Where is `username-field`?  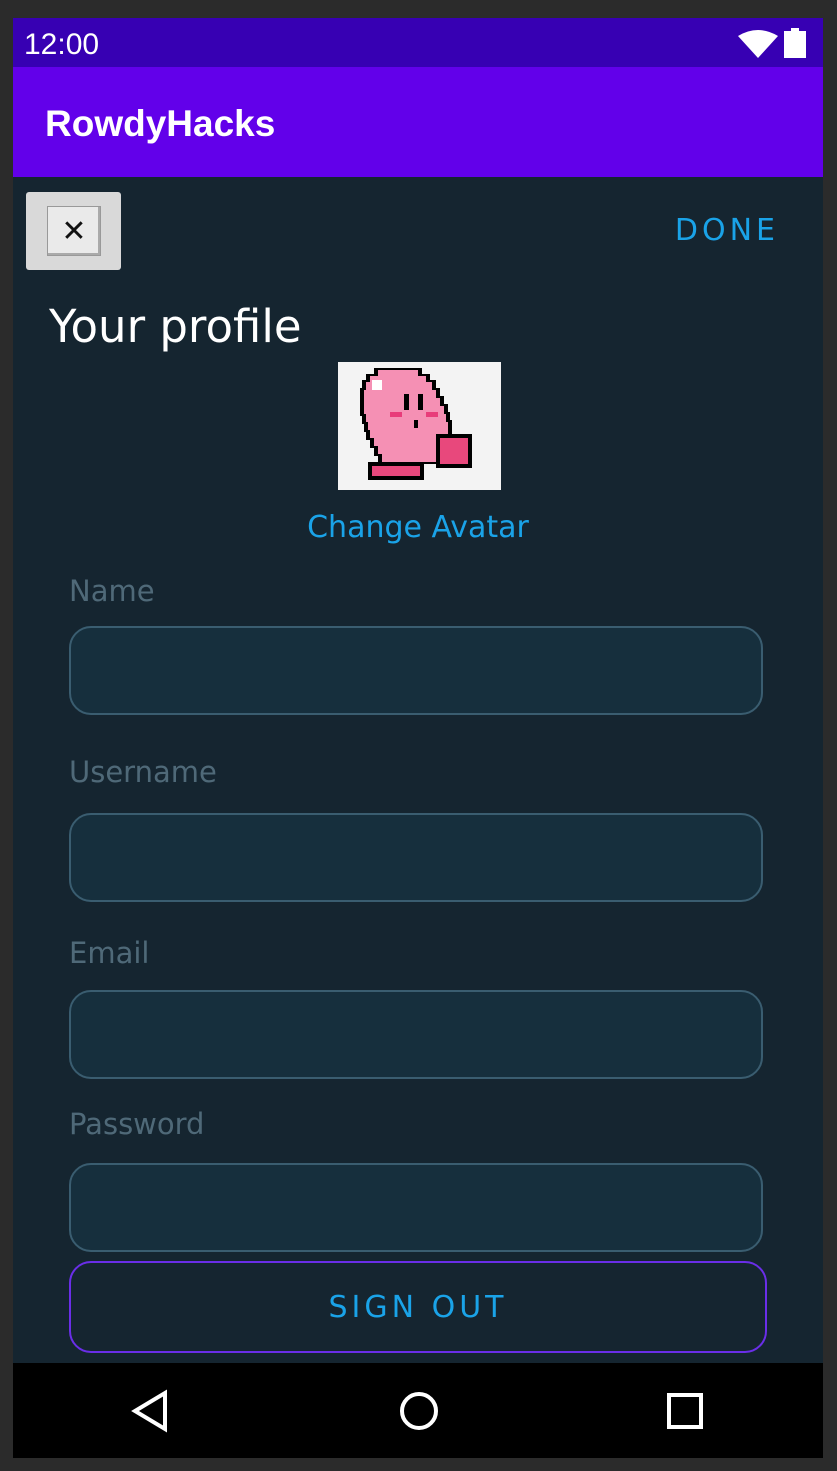
username-field is located at coordinates (416, 857).